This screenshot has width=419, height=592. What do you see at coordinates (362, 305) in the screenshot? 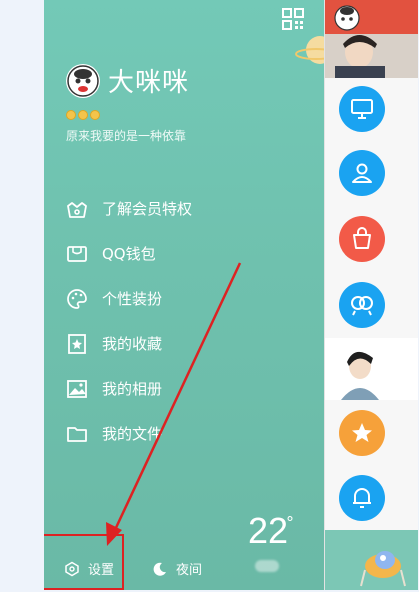
I see `group-chat-app-icon` at bounding box center [362, 305].